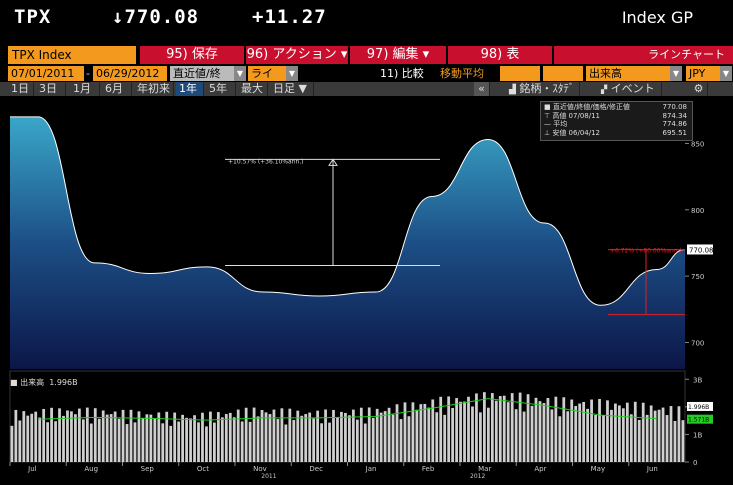  Describe the element at coordinates (85, 89) in the screenshot. I see `period-1m: 1月` at that location.